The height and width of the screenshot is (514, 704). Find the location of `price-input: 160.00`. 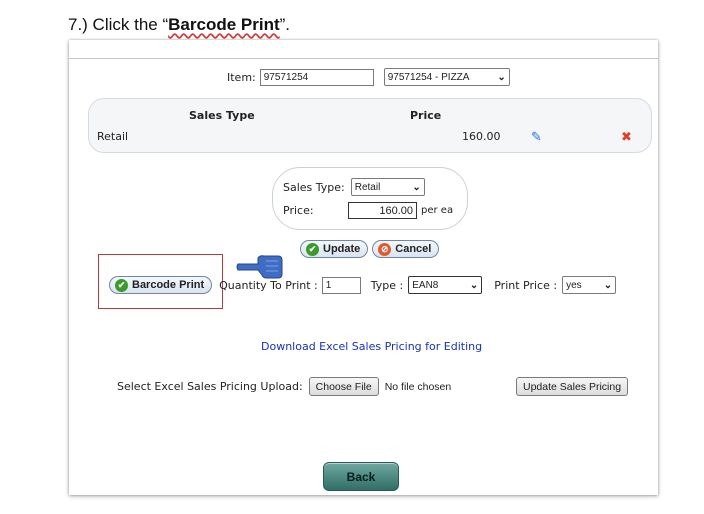

price-input: 160.00 is located at coordinates (382, 210).